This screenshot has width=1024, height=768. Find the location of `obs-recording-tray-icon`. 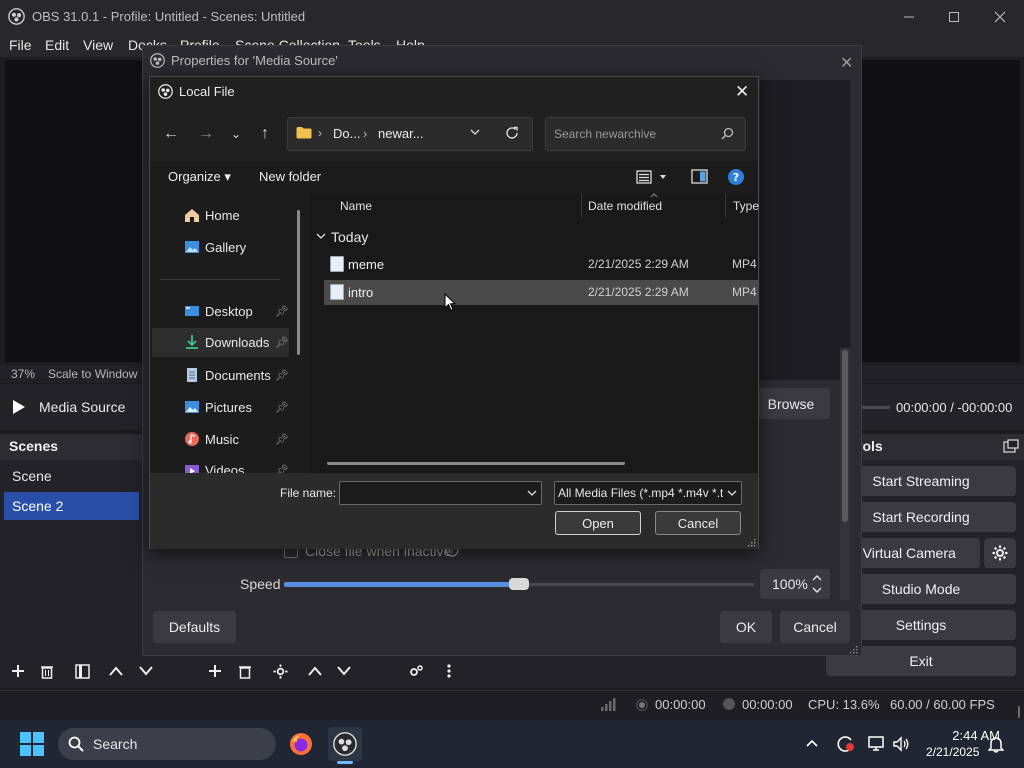

obs-recording-tray-icon is located at coordinates (845, 744).